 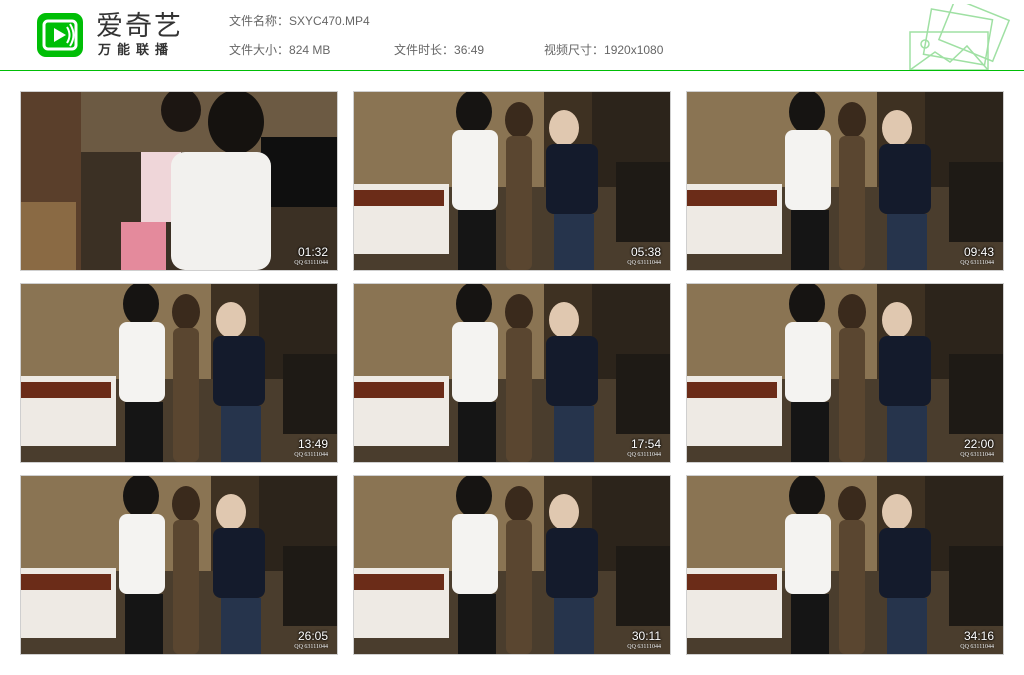 What do you see at coordinates (634, 50) in the screenshot?
I see `resolution-value: 1920x1080` at bounding box center [634, 50].